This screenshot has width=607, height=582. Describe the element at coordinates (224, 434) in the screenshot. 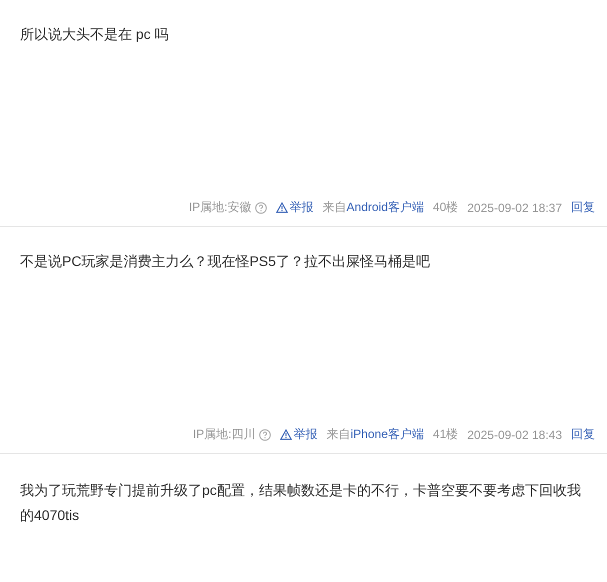

I see `ip-location: IP属地:四川` at that location.